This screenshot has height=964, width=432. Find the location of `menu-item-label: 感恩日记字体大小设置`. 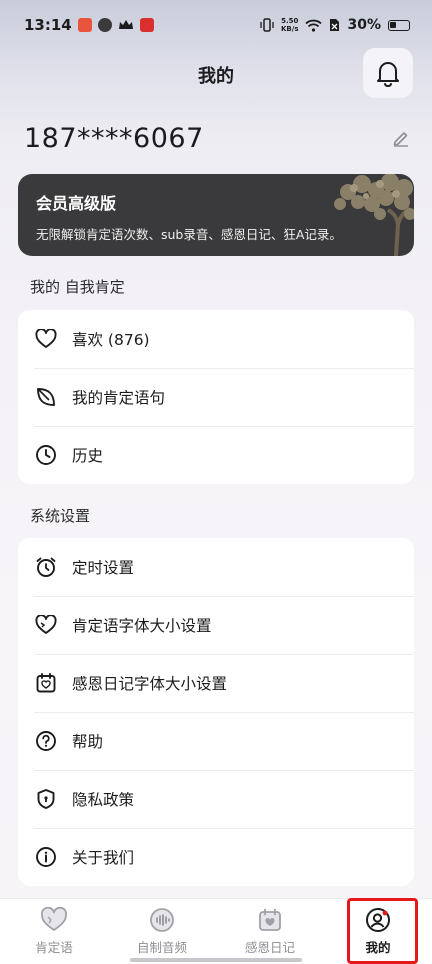

menu-item-label: 感恩日记字体大小设置 is located at coordinates (150, 684).